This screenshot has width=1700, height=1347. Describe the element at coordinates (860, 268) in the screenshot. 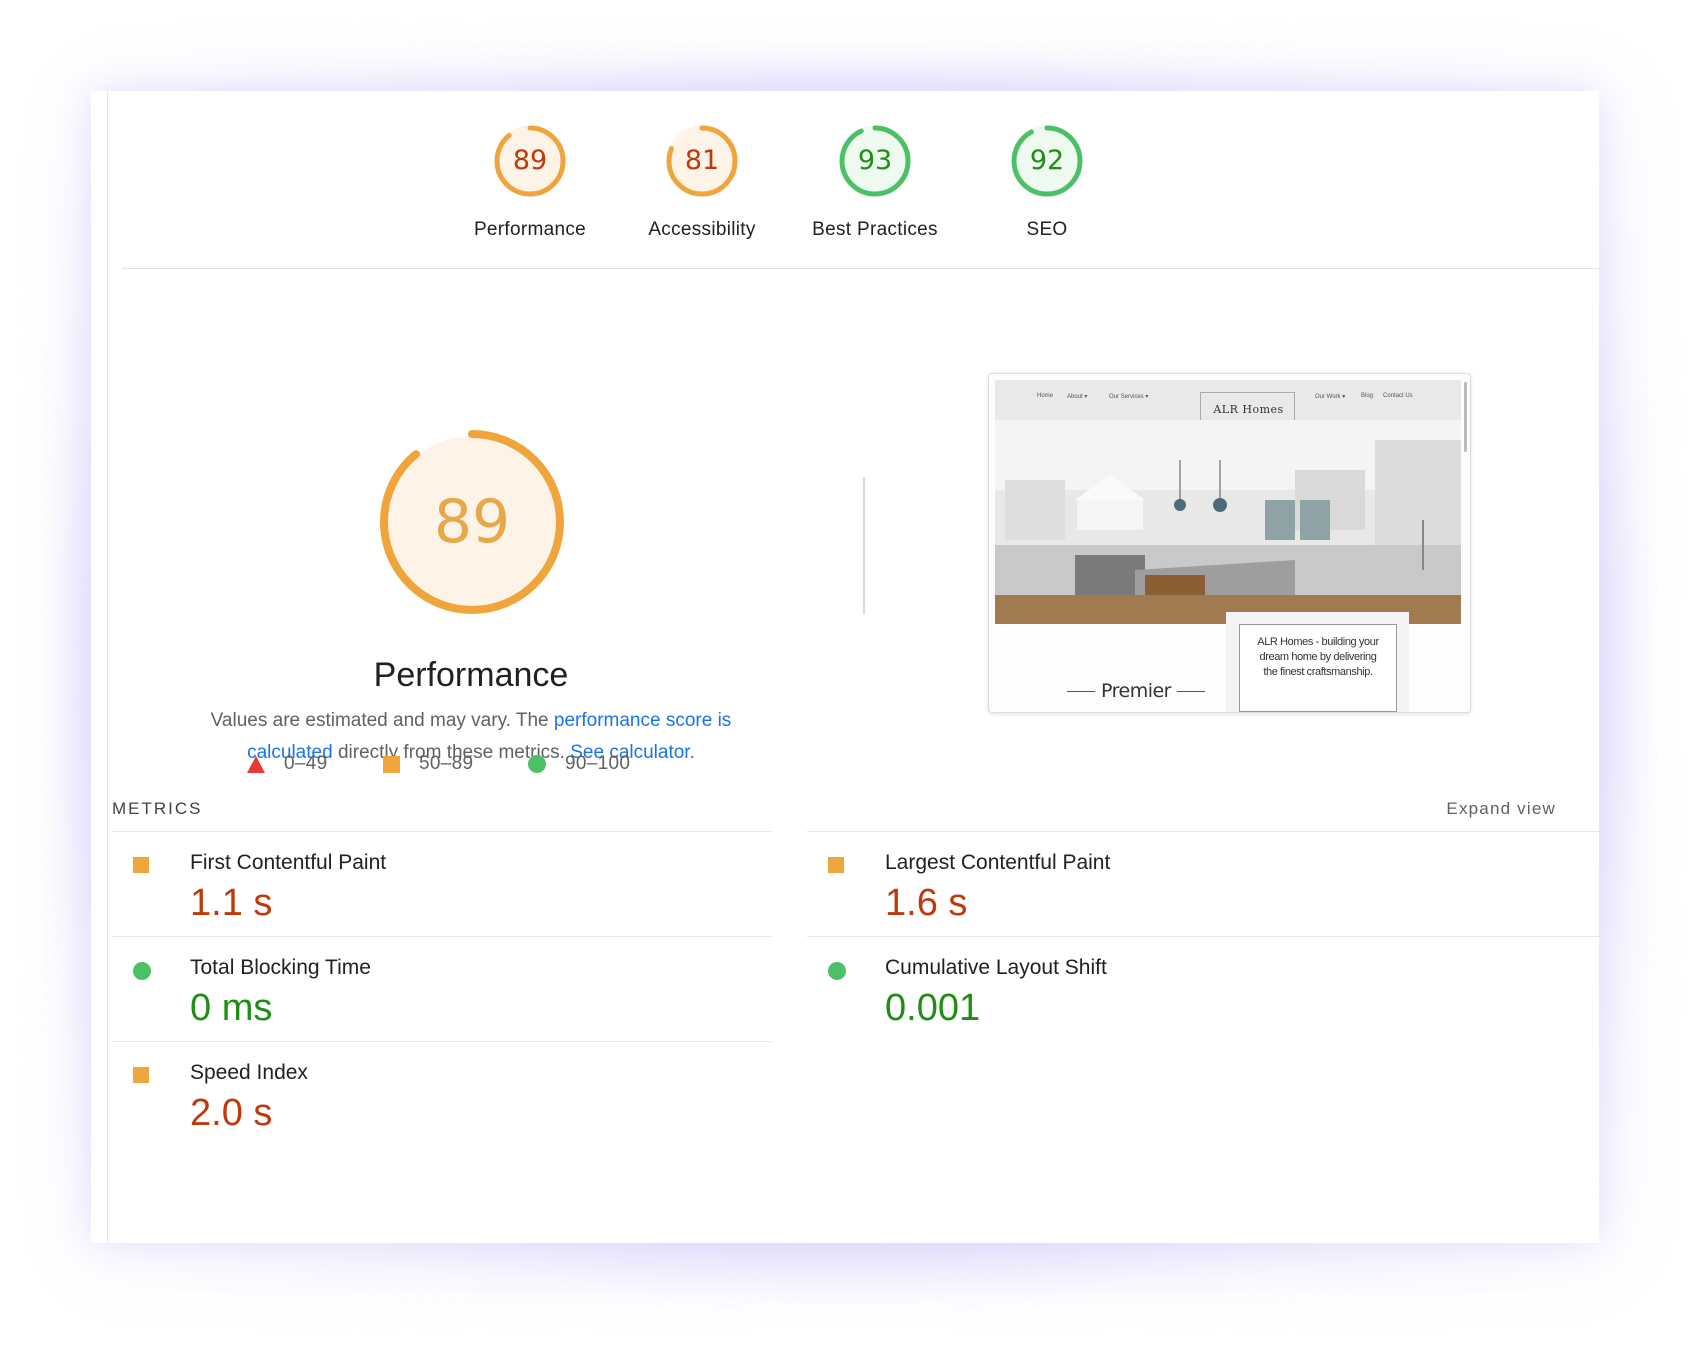

I see `divider` at that location.